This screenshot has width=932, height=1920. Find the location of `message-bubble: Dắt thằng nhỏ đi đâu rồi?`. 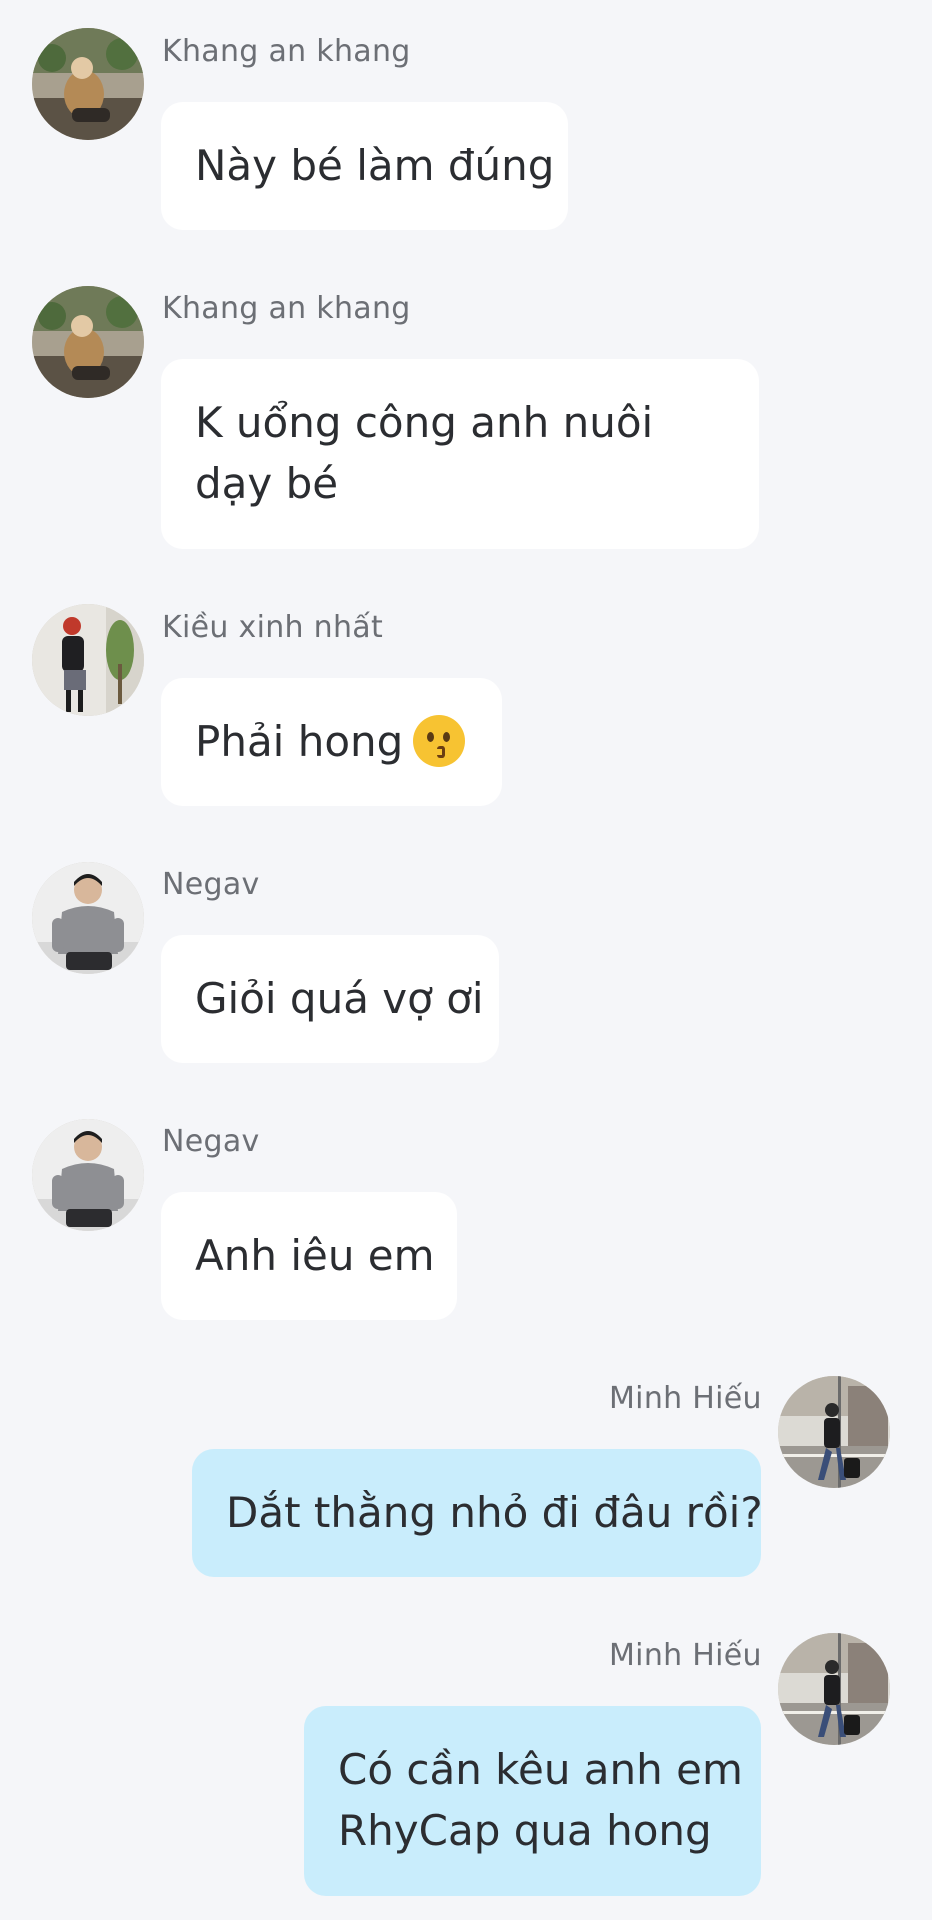

message-bubble: Dắt thằng nhỏ đi đâu rồi? is located at coordinates (477, 1513).